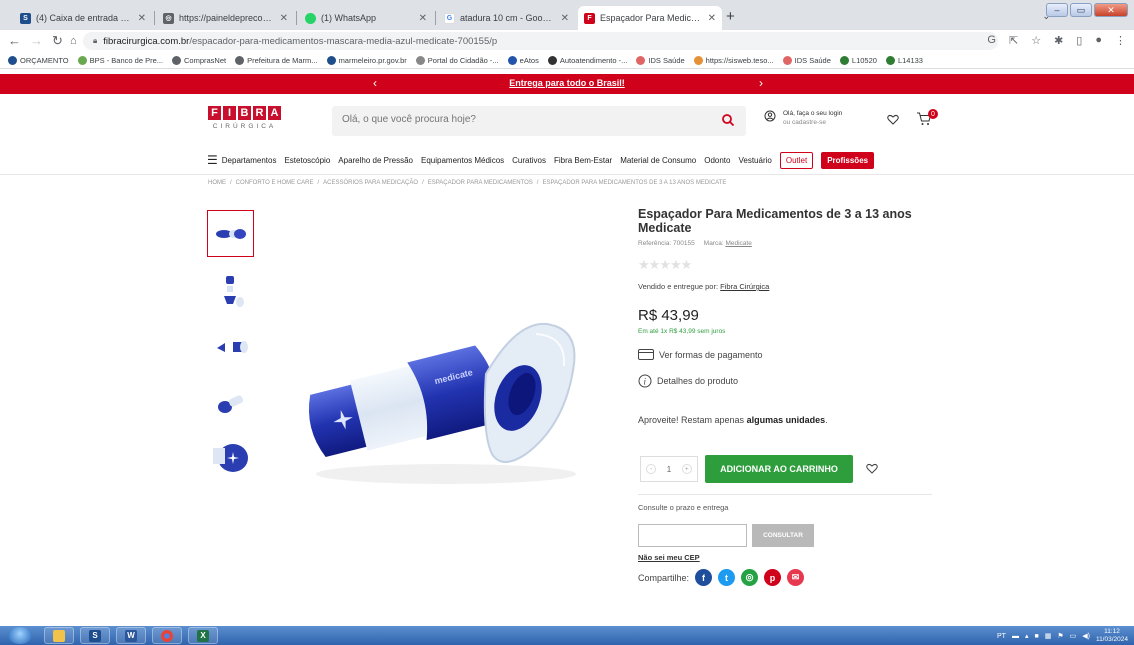 This screenshot has width=1134, height=645. Describe the element at coordinates (858, 60) in the screenshot. I see `bookmark-item: L10520` at that location.